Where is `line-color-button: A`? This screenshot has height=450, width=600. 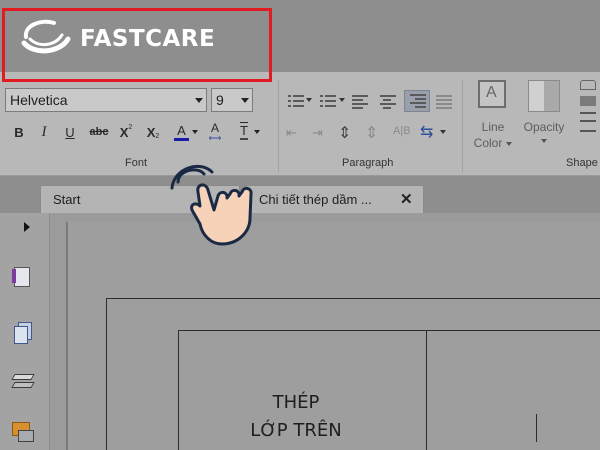 line-color-button: A is located at coordinates (492, 94).